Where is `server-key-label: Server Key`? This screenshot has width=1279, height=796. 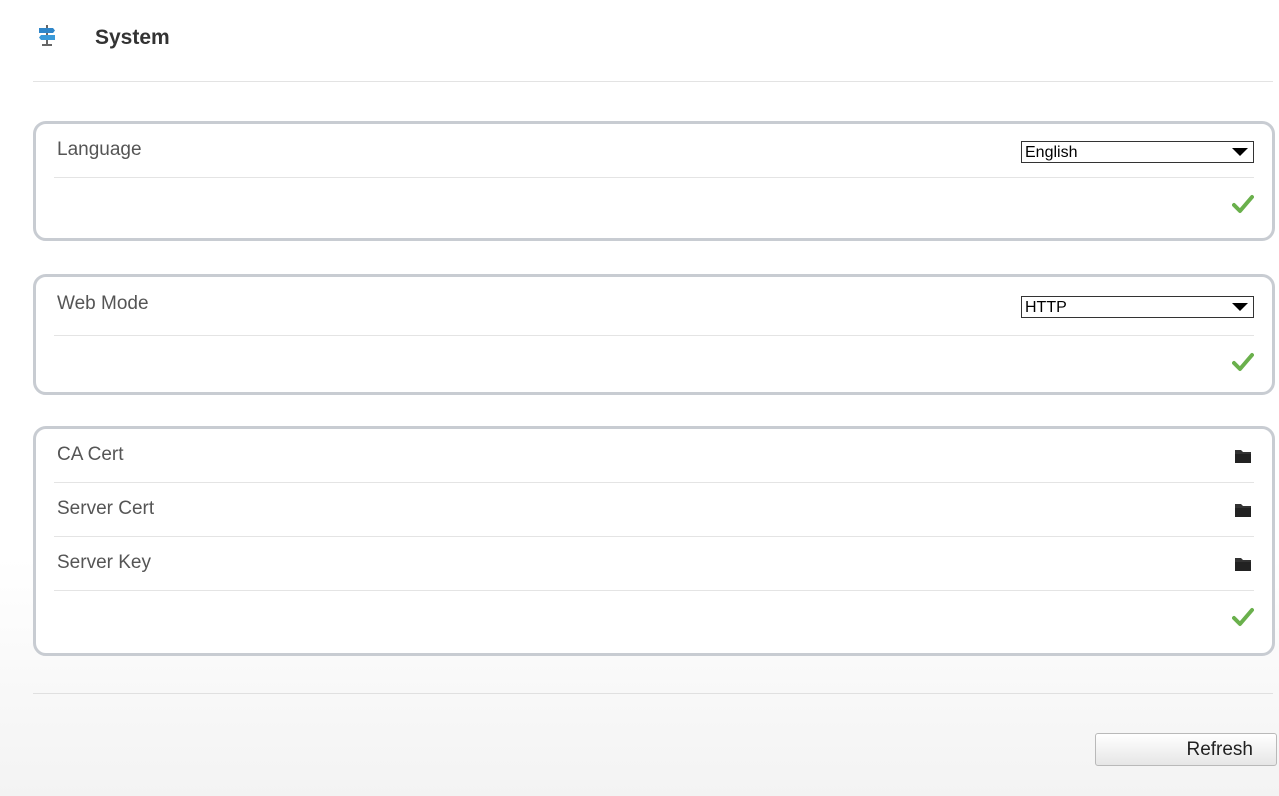
server-key-label: Server Key is located at coordinates (104, 562).